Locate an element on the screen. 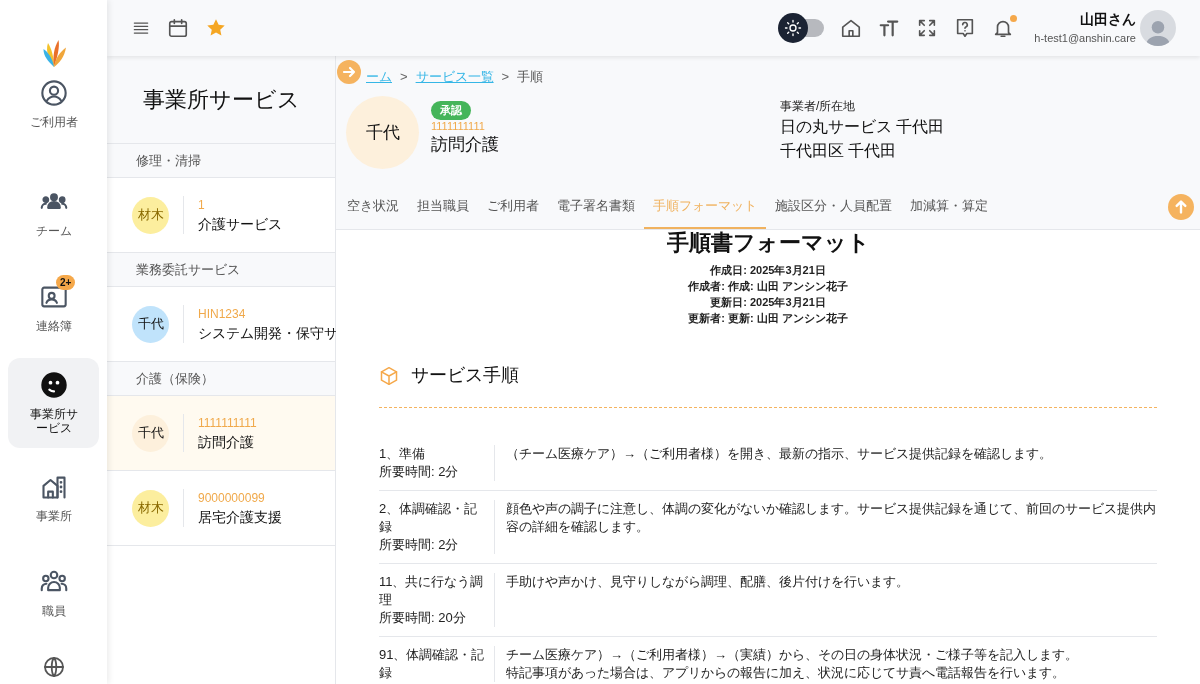  user-email: h-test1@anshin.care is located at coordinates (1085, 39).